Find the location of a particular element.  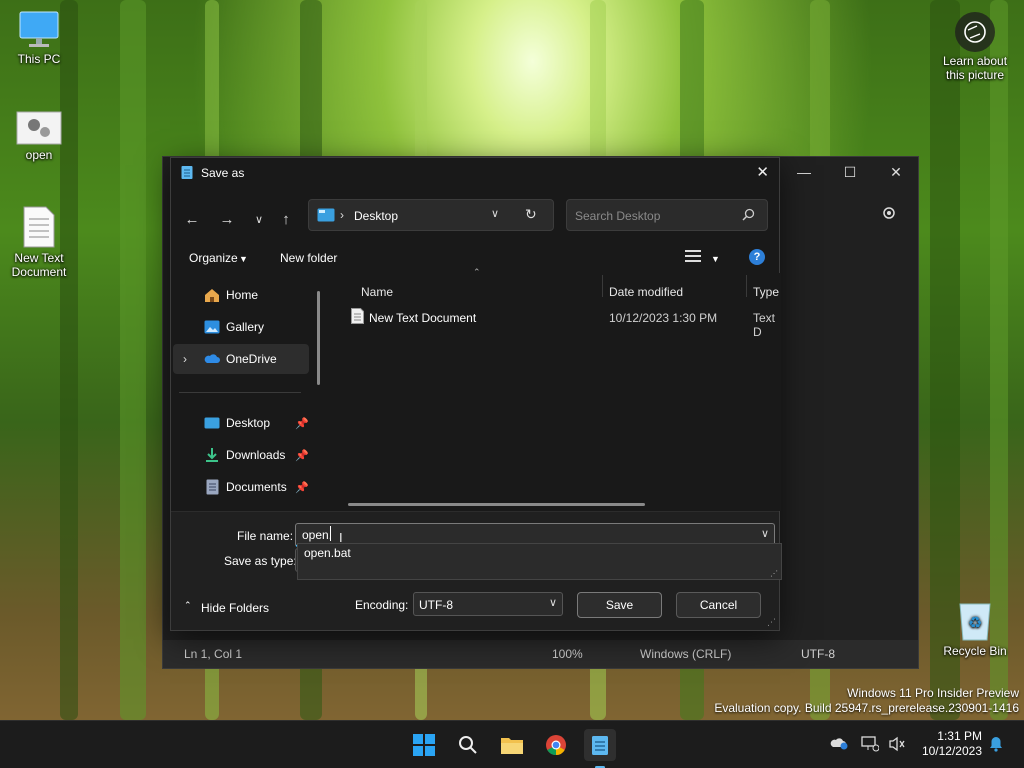

network-icon is located at coordinates (870, 745).